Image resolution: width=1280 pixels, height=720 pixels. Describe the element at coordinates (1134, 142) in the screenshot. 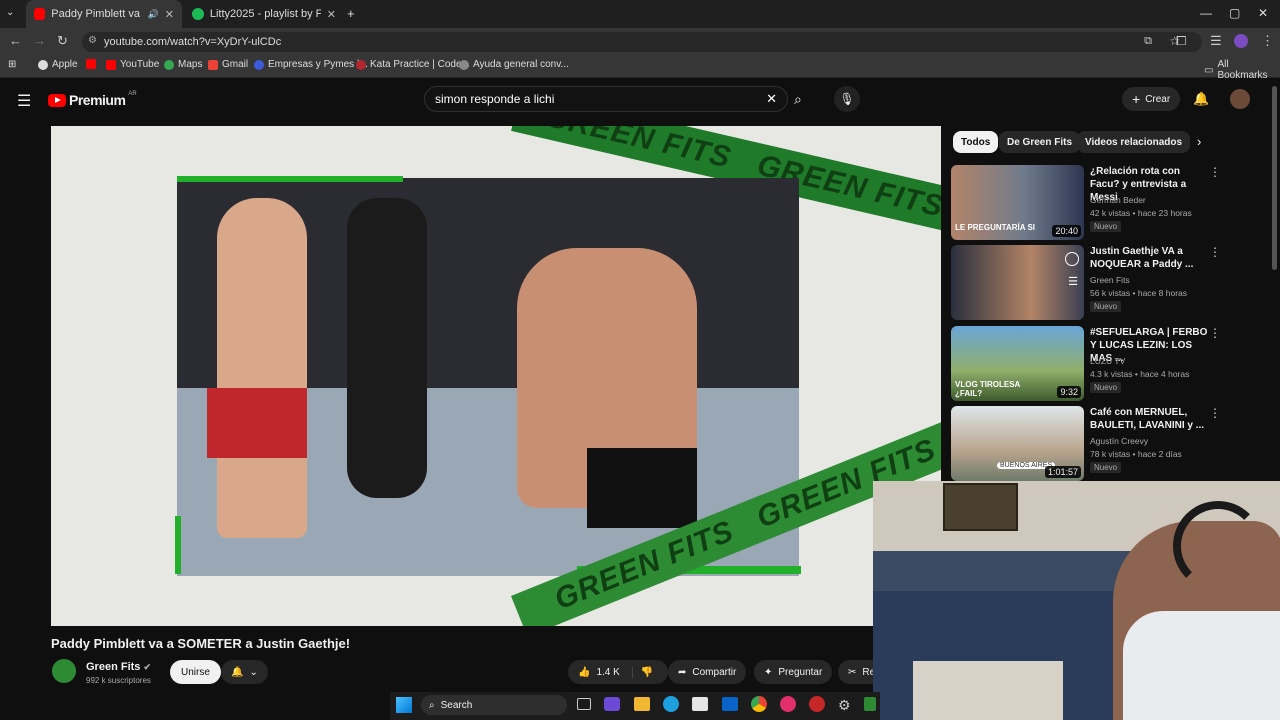

I see `chip-videos-relacionados: Videos relacionados` at that location.